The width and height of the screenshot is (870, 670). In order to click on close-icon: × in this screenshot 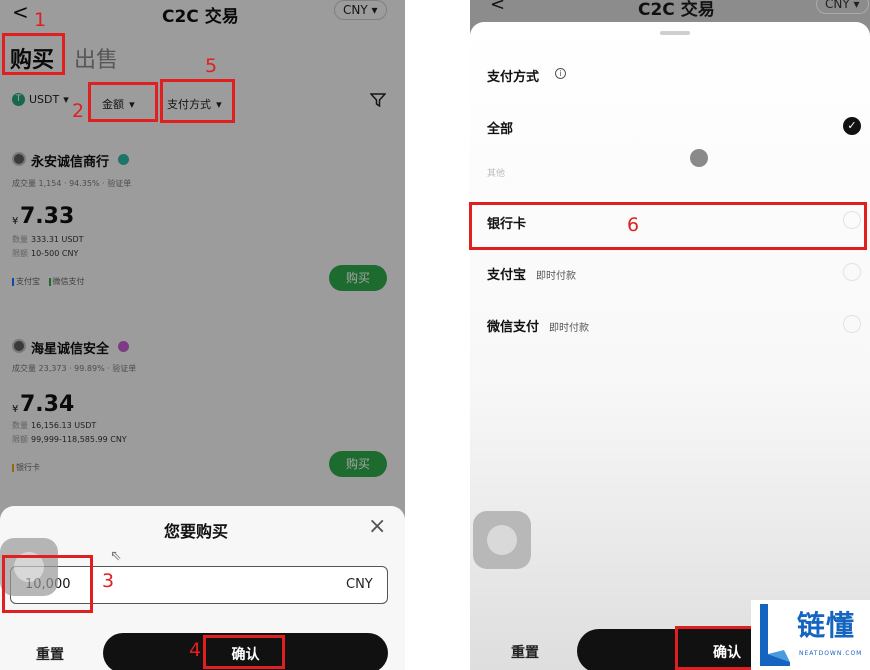, I will do `click(377, 526)`.